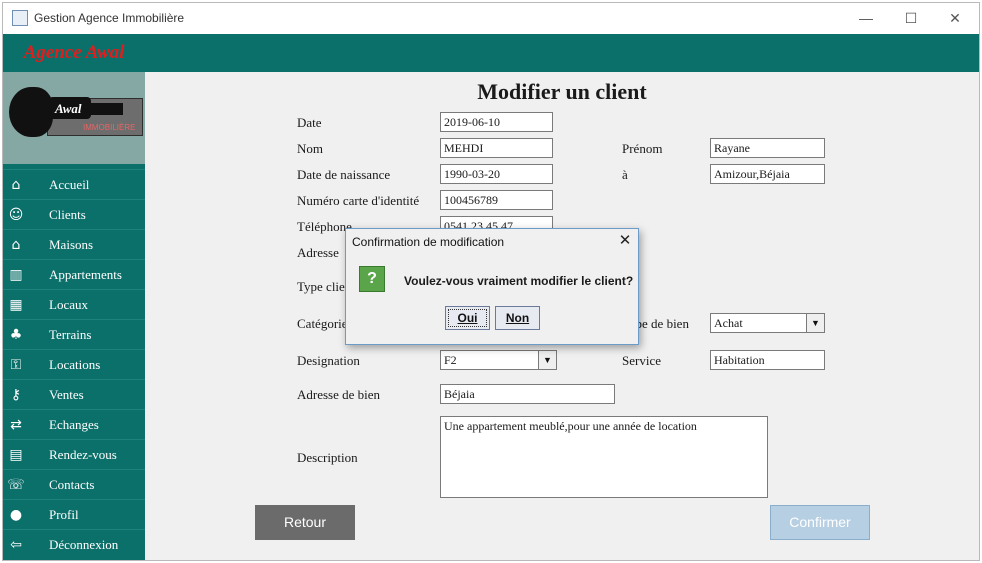  What do you see at coordinates (527, 394) in the screenshot?
I see `adresse-bien-field: Béjaia` at bounding box center [527, 394].